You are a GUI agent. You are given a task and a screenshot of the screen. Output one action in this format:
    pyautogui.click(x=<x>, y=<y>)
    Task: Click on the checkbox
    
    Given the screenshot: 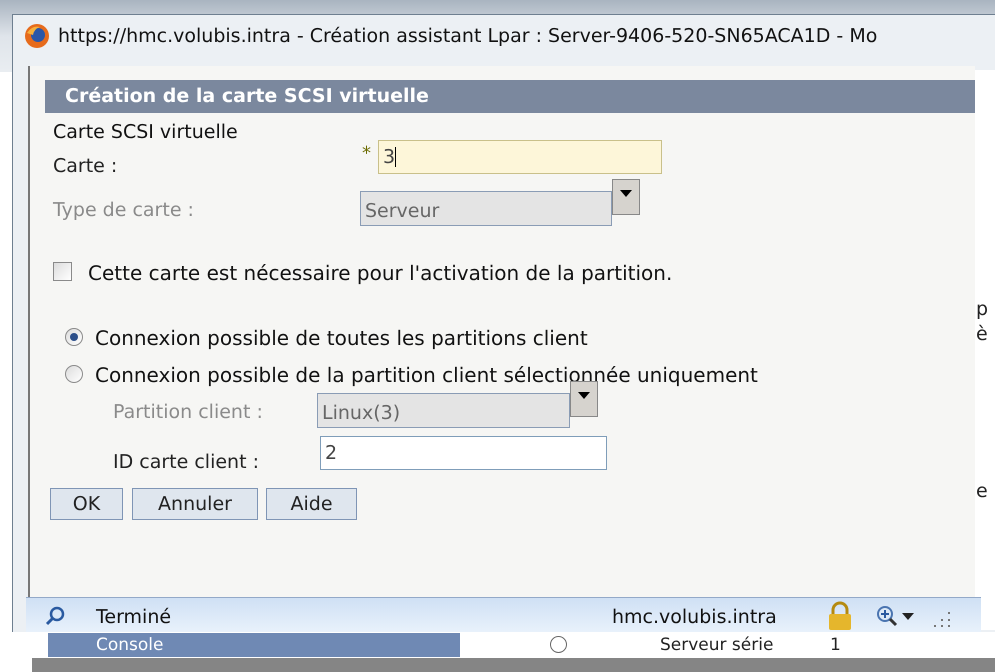 What is the action you would take?
    pyautogui.click(x=62, y=271)
    